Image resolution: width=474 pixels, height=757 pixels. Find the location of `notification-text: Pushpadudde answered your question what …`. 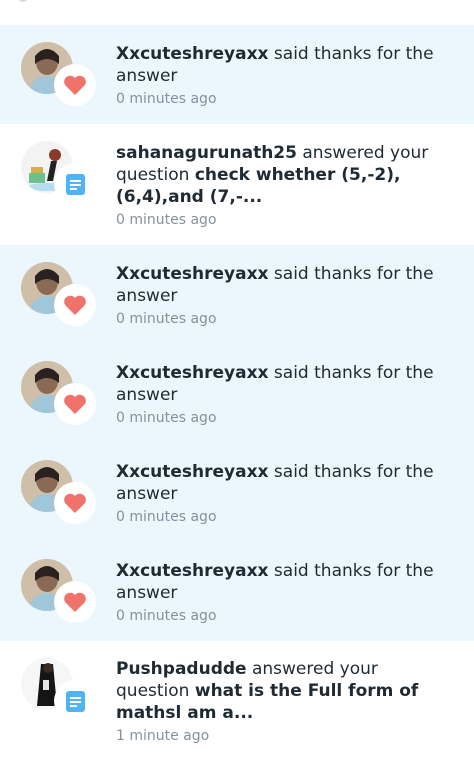

notification-text: Pushpadudde answered your question what … is located at coordinates (286, 691).